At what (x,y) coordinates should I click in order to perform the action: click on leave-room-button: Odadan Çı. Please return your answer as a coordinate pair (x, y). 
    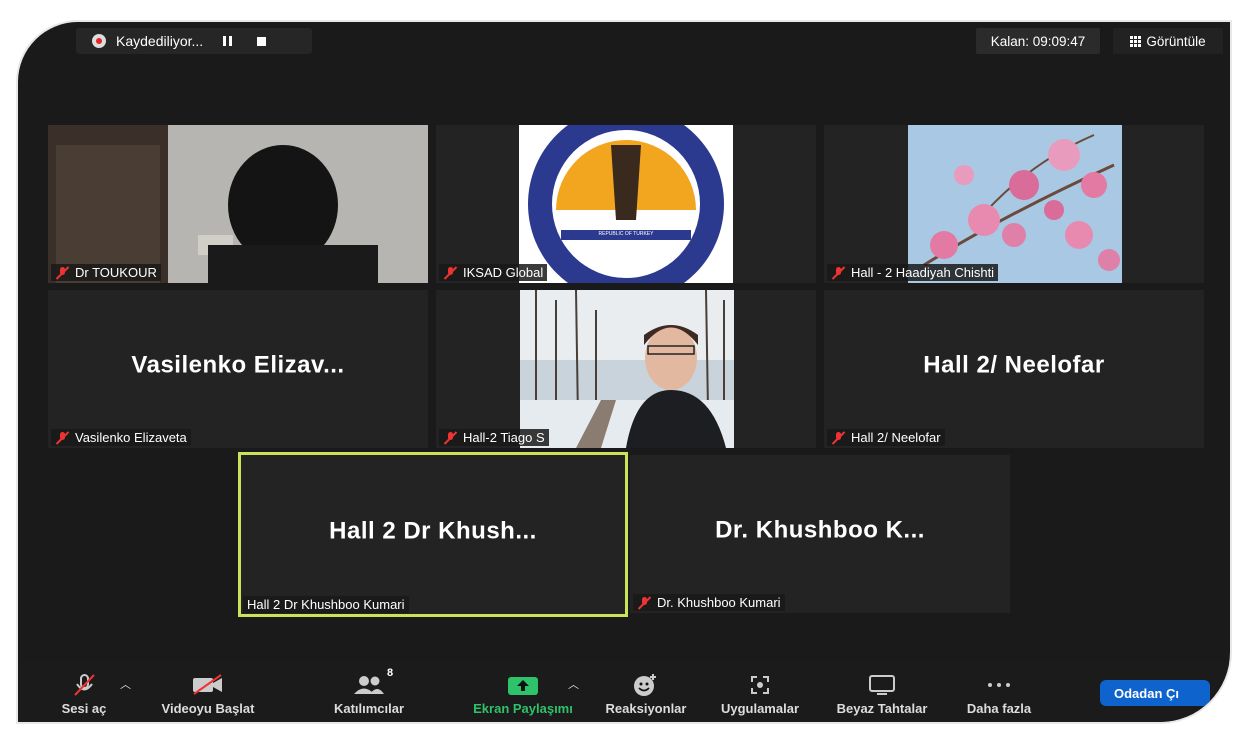
    Looking at the image, I should click on (1155, 693).